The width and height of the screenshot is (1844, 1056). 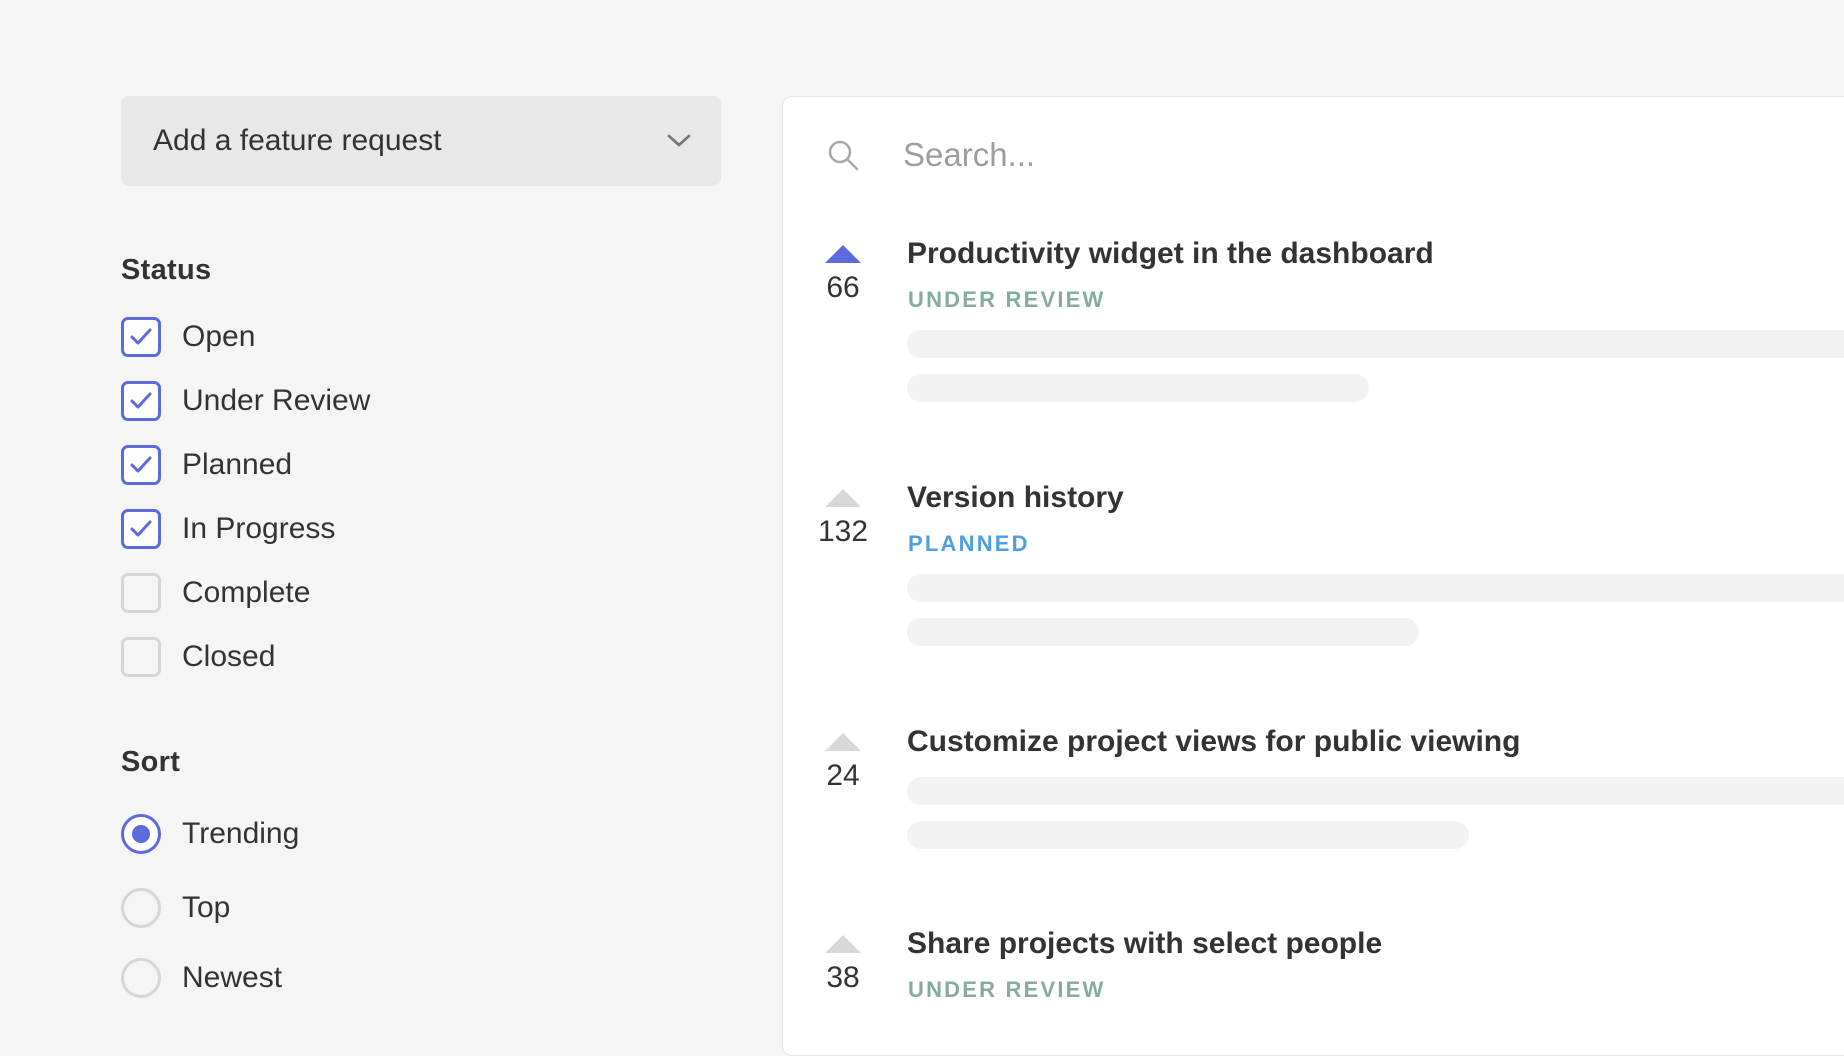 I want to click on status-option-open: Open, so click(x=188, y=337).